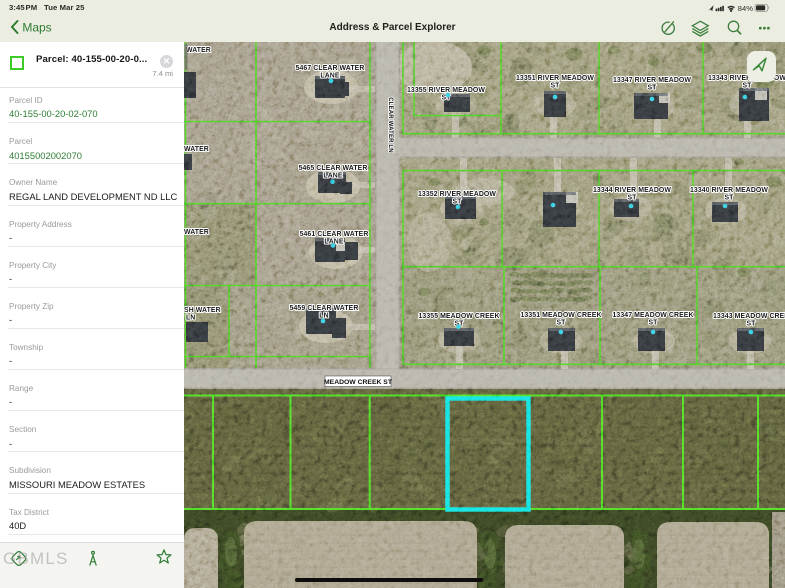 Image resolution: width=785 pixels, height=588 pixels. Describe the element at coordinates (390, 124) in the screenshot. I see `svg-text: CLEAR WATER LN` at that location.